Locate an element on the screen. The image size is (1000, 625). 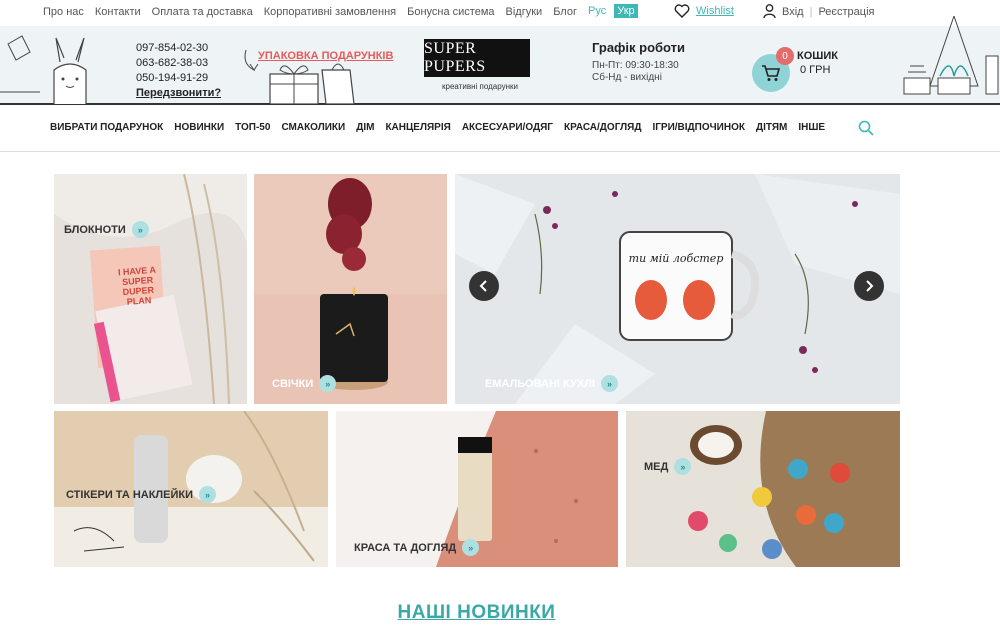
phone-2: 063-682-38-03 is located at coordinates (178, 63).